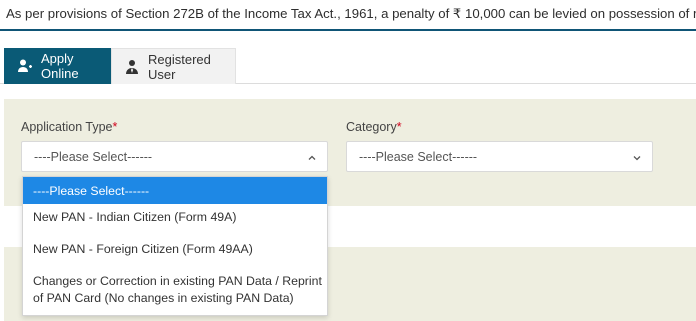 This screenshot has height=321, width=696. I want to click on tab-bar: Apply Online Registered User, so click(348, 66).